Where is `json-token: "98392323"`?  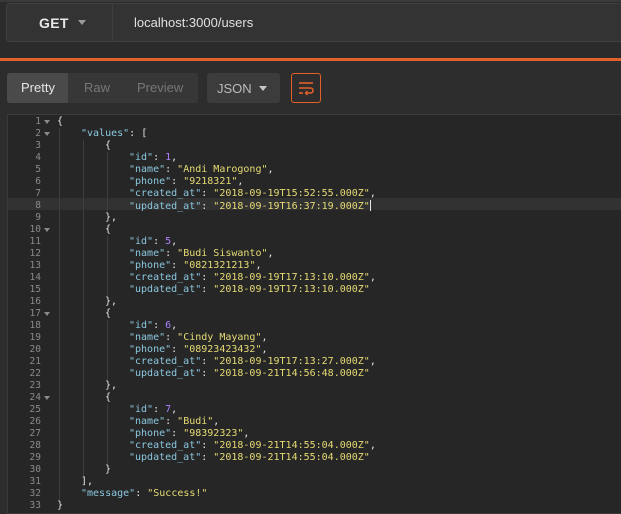
json-token: "98392323" is located at coordinates (213, 433).